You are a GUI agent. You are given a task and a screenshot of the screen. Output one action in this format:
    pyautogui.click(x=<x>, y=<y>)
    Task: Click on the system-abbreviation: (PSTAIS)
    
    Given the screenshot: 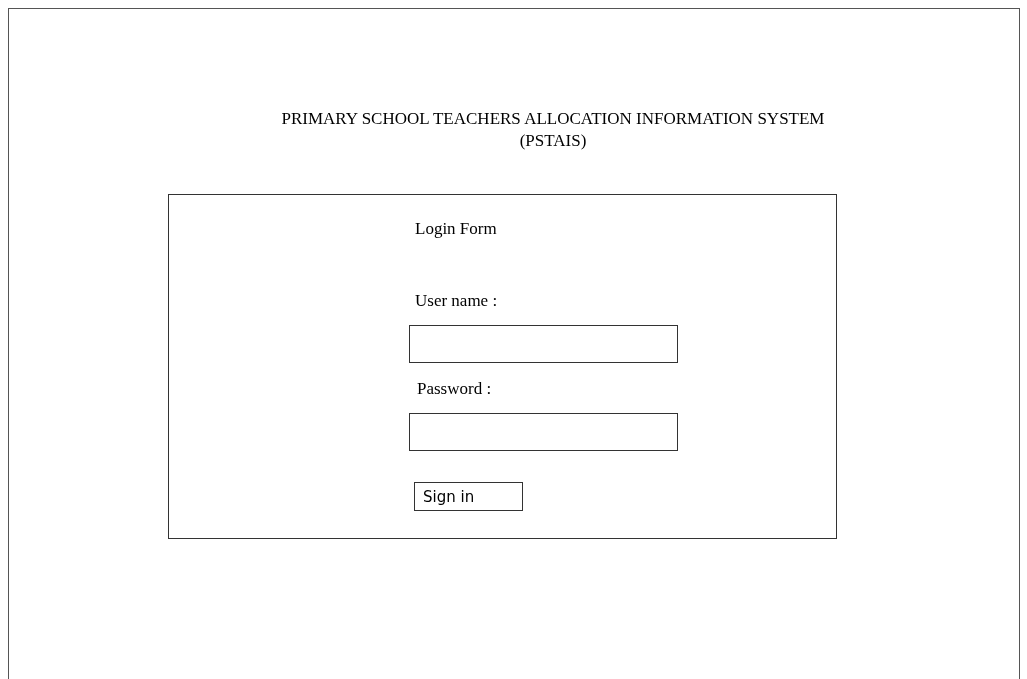 What is the action you would take?
    pyautogui.click(x=553, y=141)
    